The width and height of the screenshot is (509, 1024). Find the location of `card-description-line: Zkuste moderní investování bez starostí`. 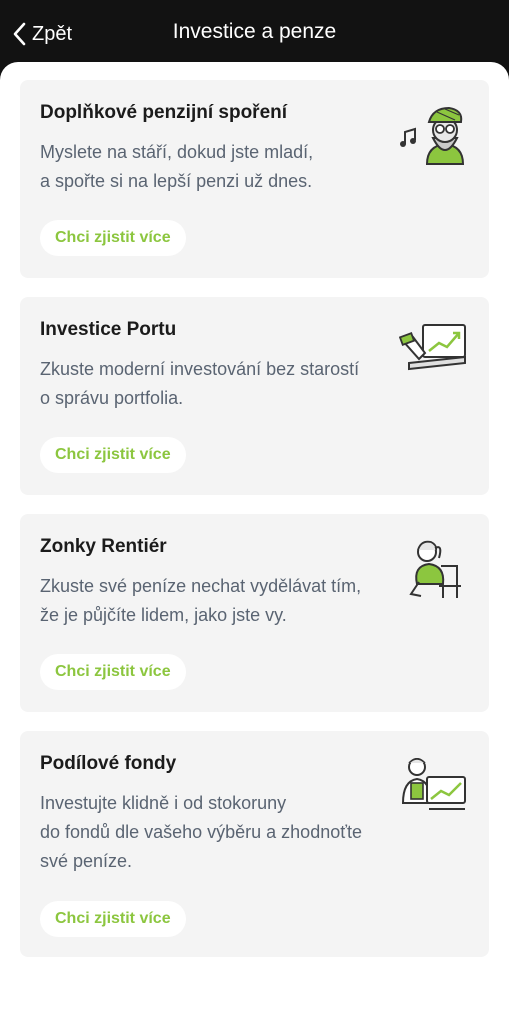

card-description-line: Zkuste moderní investování bez starostí is located at coordinates (200, 369).